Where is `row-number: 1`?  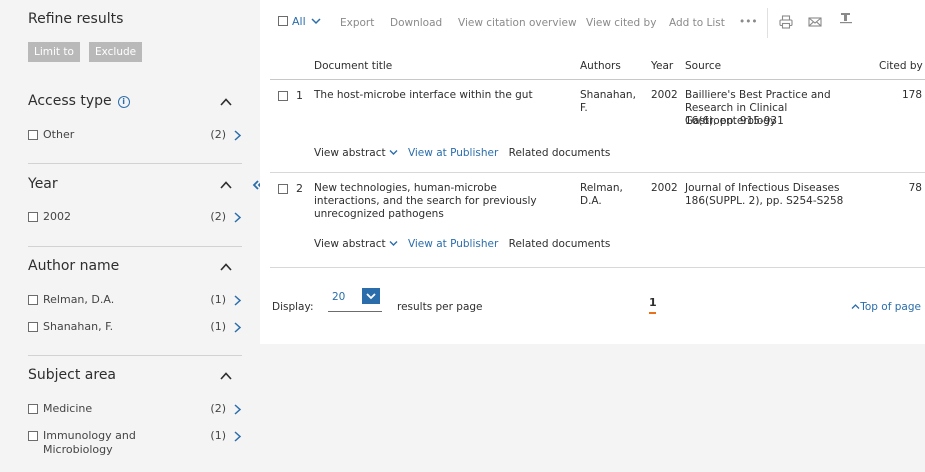 row-number: 1 is located at coordinates (299, 95).